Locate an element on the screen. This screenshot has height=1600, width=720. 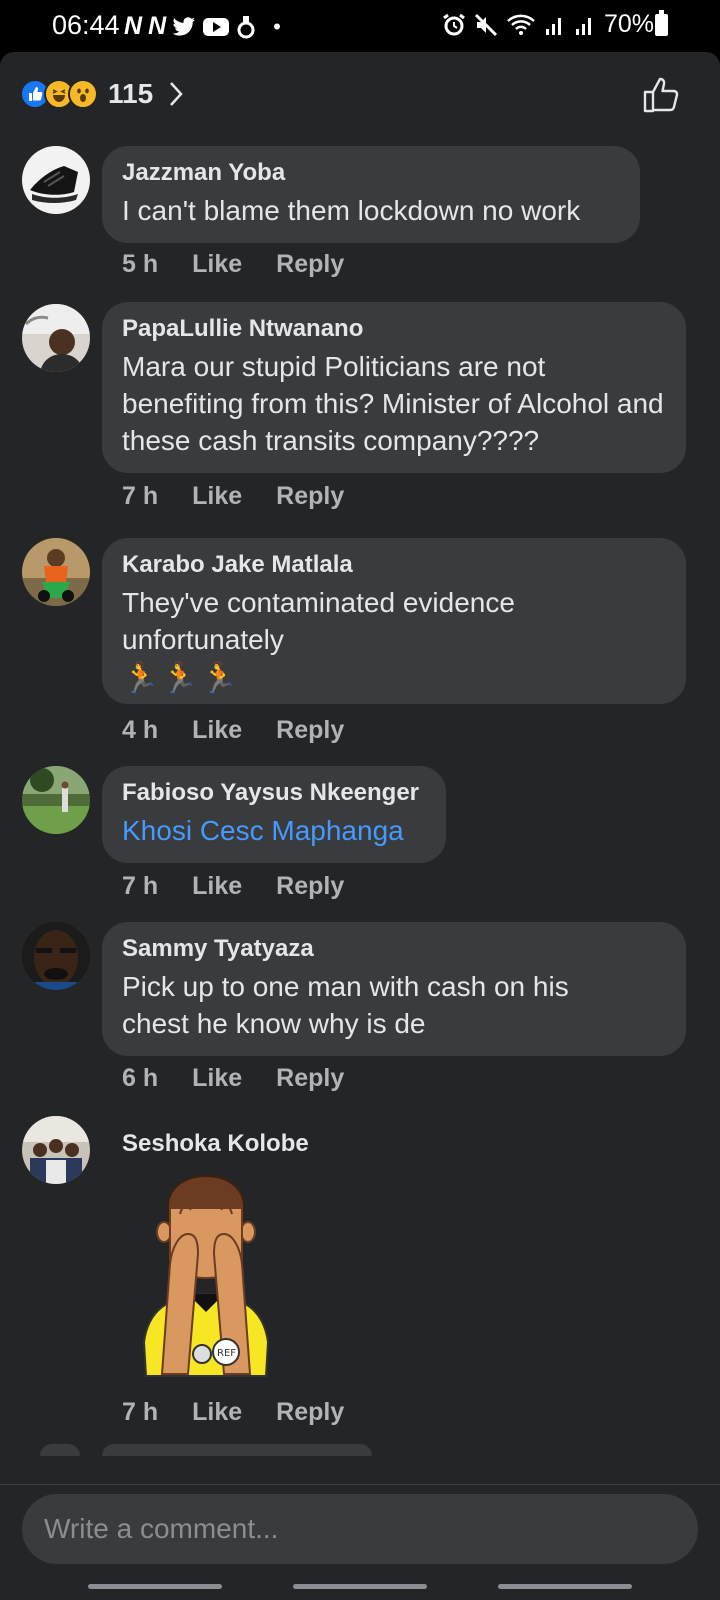
comment-author: PapaLullie Ntwanano is located at coordinates (394, 329).